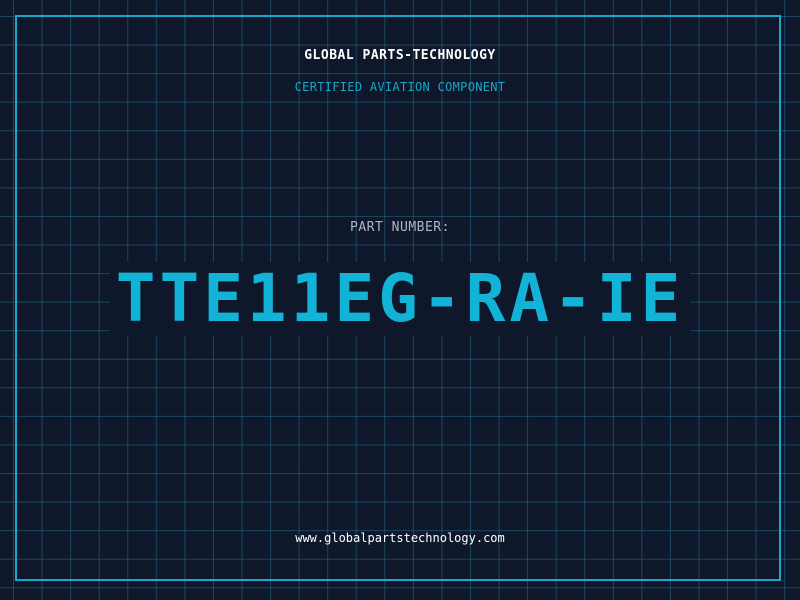 The width and height of the screenshot is (800, 600). What do you see at coordinates (400, 55) in the screenshot?
I see `company-name: GLOBAL PARTS-TECHNOLOGY` at bounding box center [400, 55].